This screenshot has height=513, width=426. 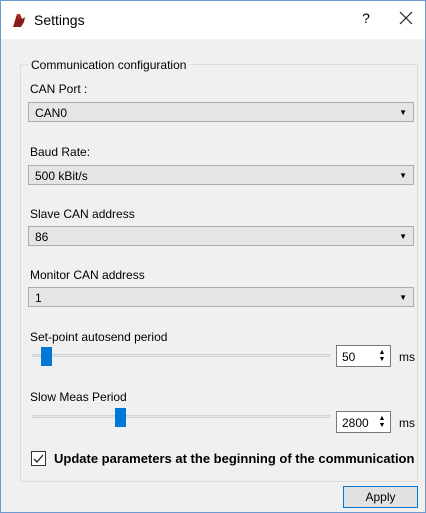 I want to click on slow-meas-spinbox: 2800 ▲ ▼, so click(x=363, y=422).